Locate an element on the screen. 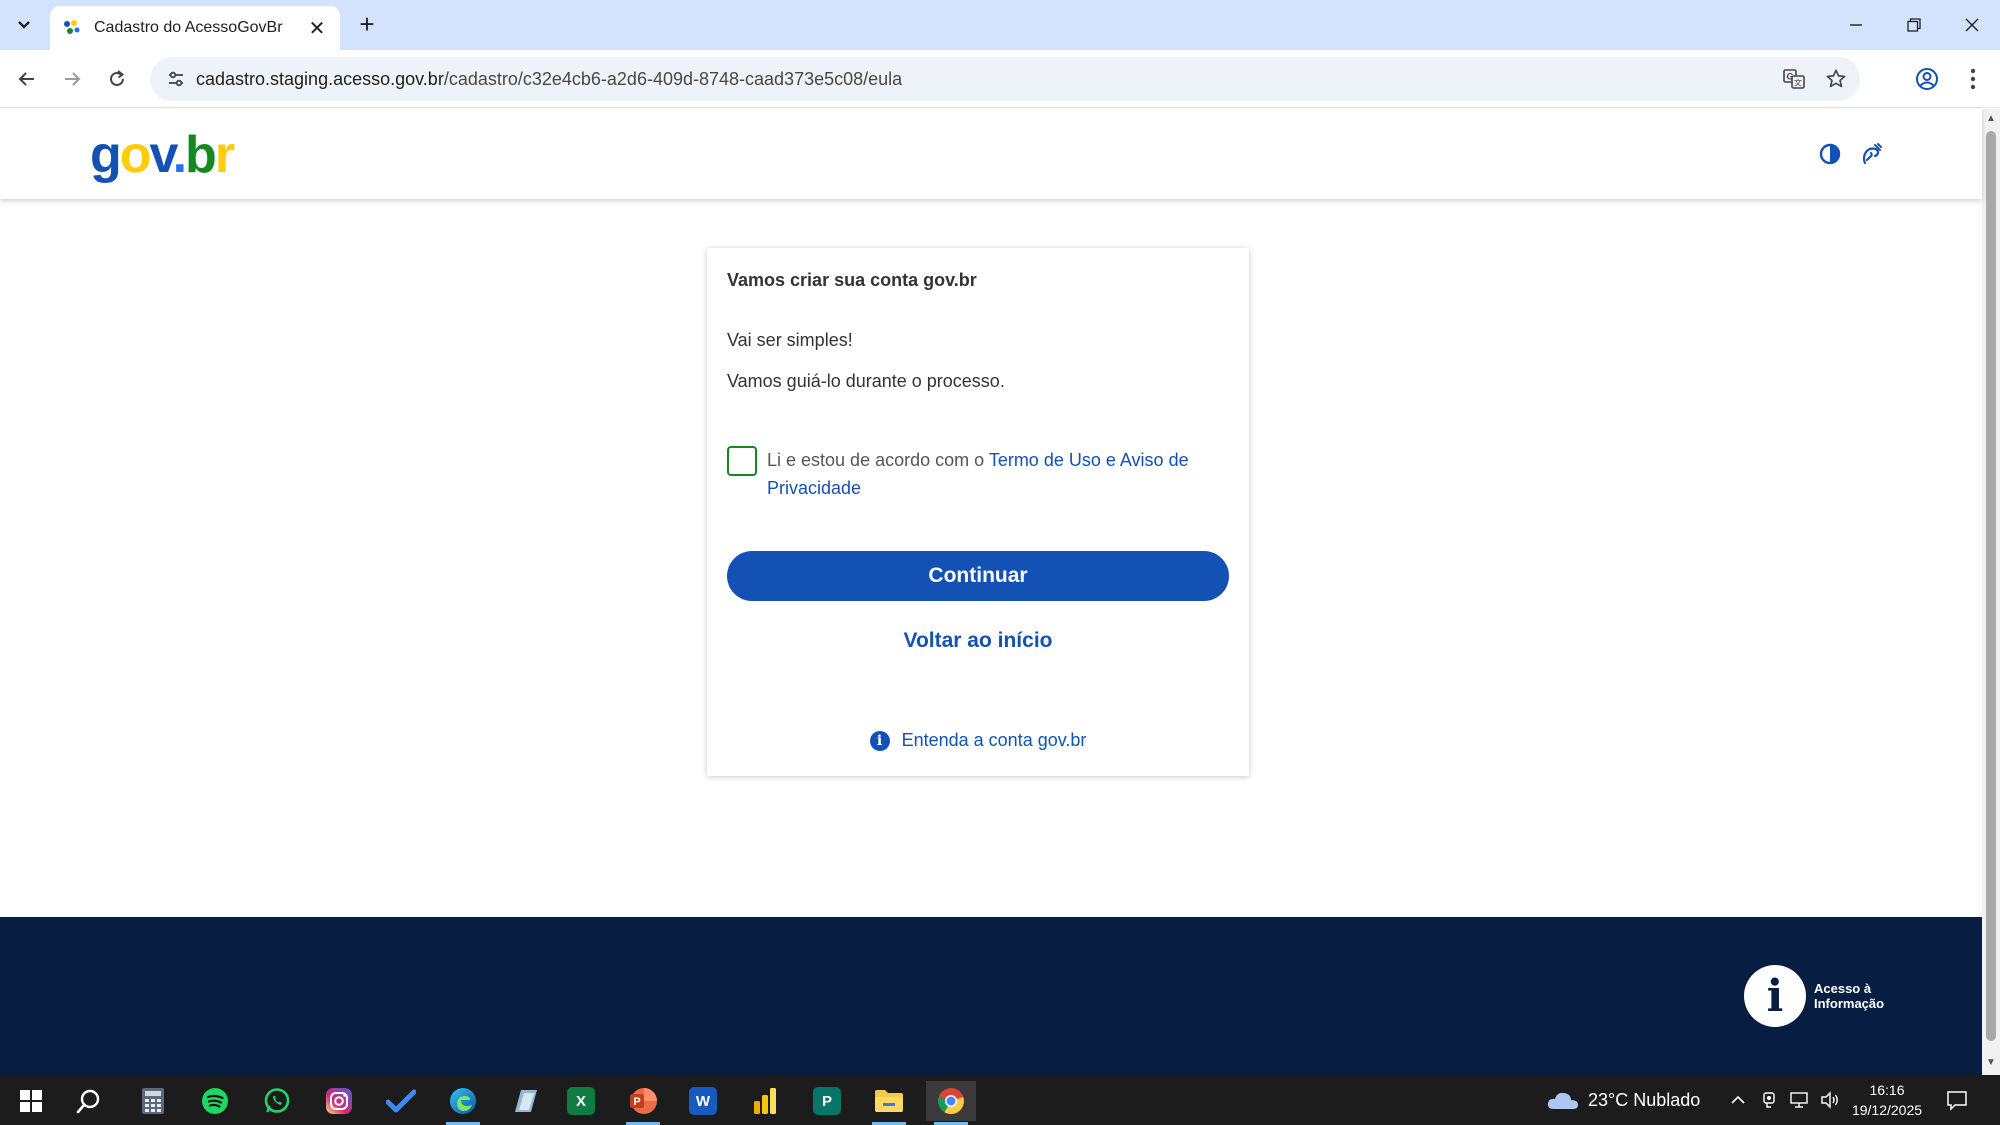  tab-close-icon: ✕ is located at coordinates (317, 28).